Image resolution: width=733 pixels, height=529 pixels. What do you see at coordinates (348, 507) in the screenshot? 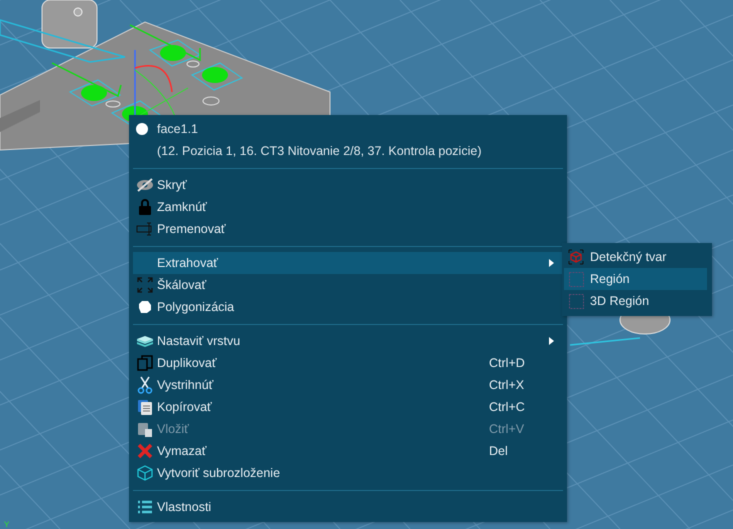
I see `menu-item: Vlastnosti` at bounding box center [348, 507].